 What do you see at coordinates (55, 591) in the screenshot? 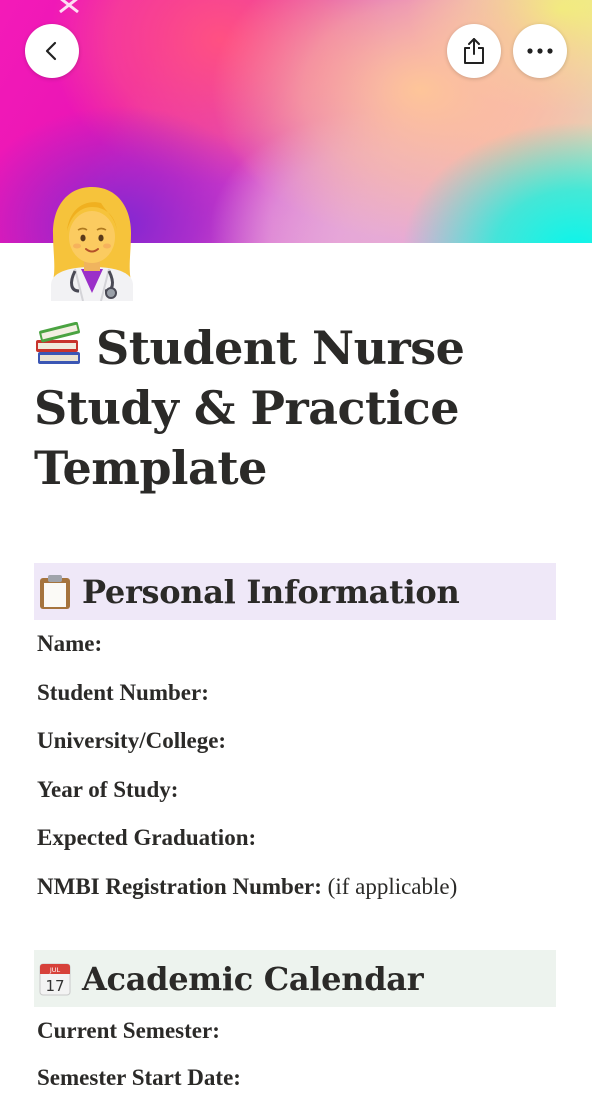
I see `clipboard-icon` at bounding box center [55, 591].